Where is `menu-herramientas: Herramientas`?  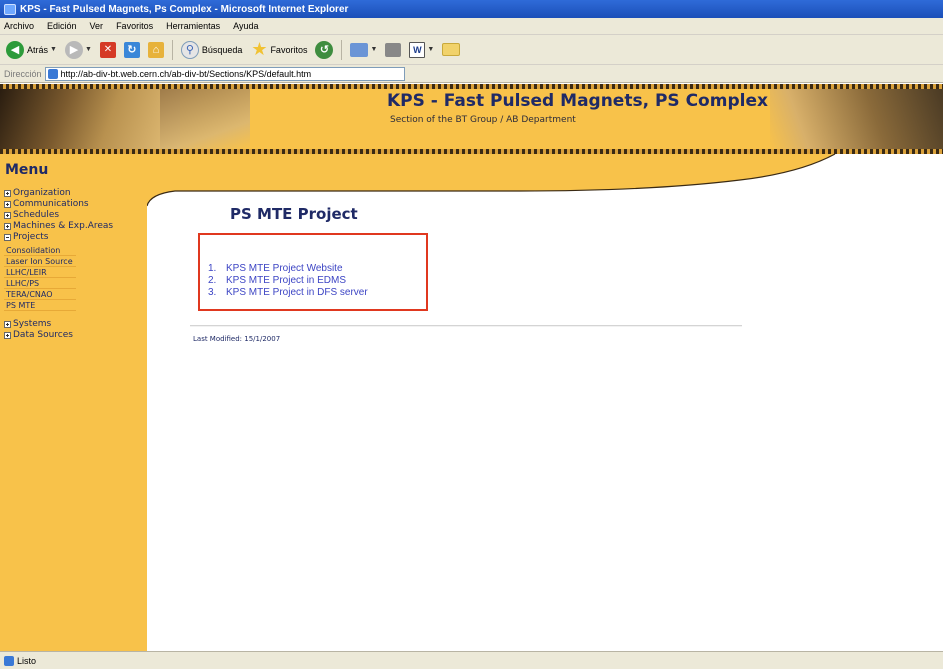
menu-herramientas: Herramientas is located at coordinates (193, 26).